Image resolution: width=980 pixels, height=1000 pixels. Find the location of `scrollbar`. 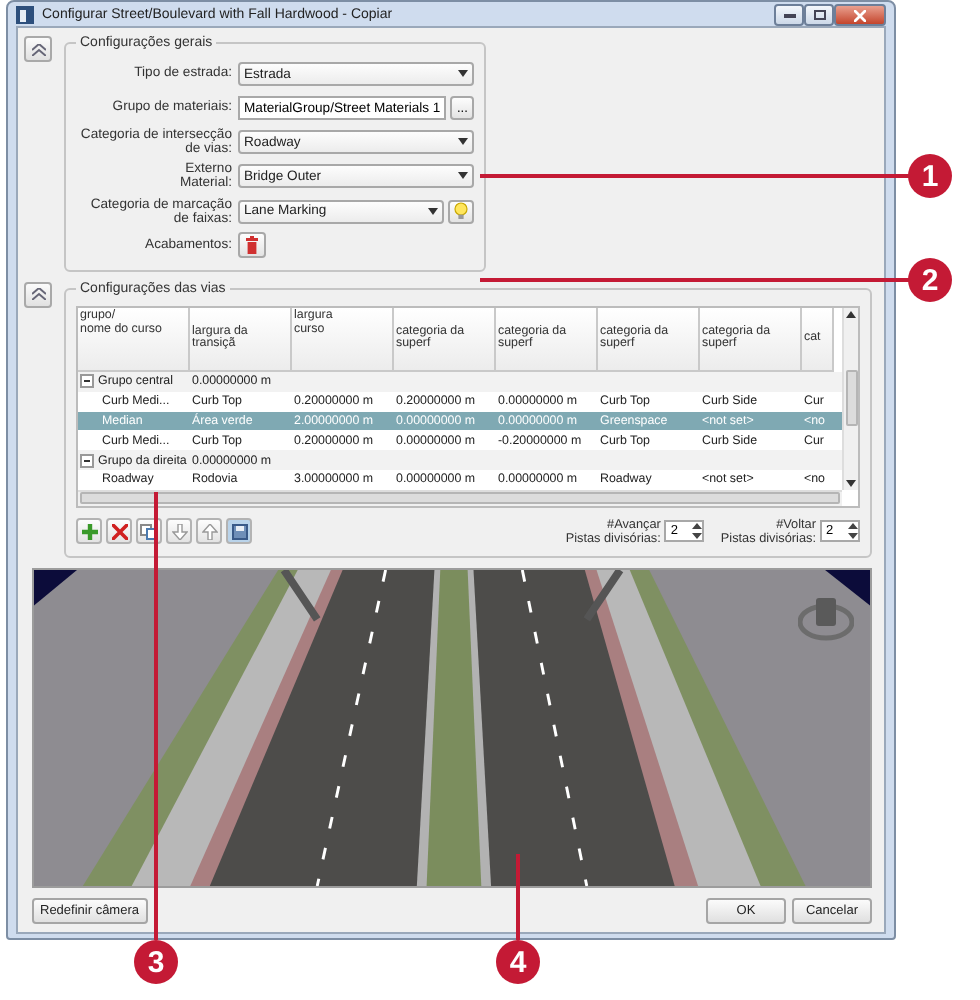

scrollbar is located at coordinates (850, 398).